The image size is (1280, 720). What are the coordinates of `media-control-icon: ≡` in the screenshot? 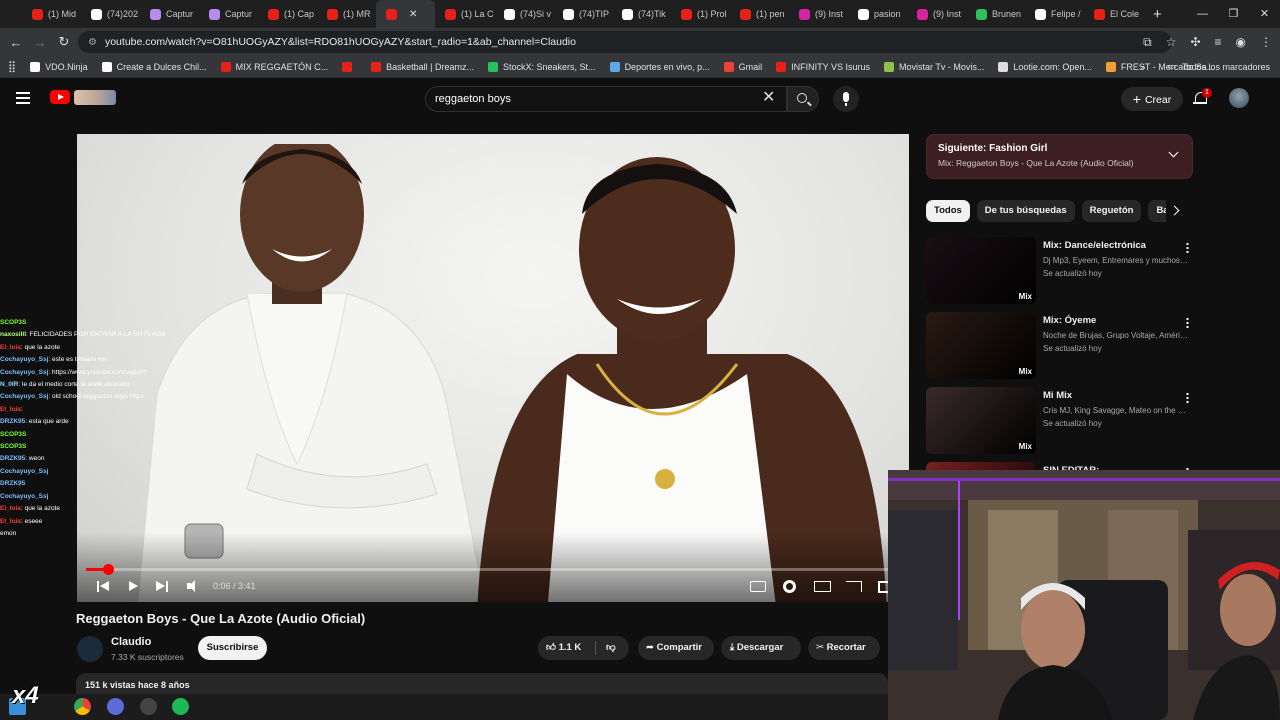 It's located at (1218, 42).